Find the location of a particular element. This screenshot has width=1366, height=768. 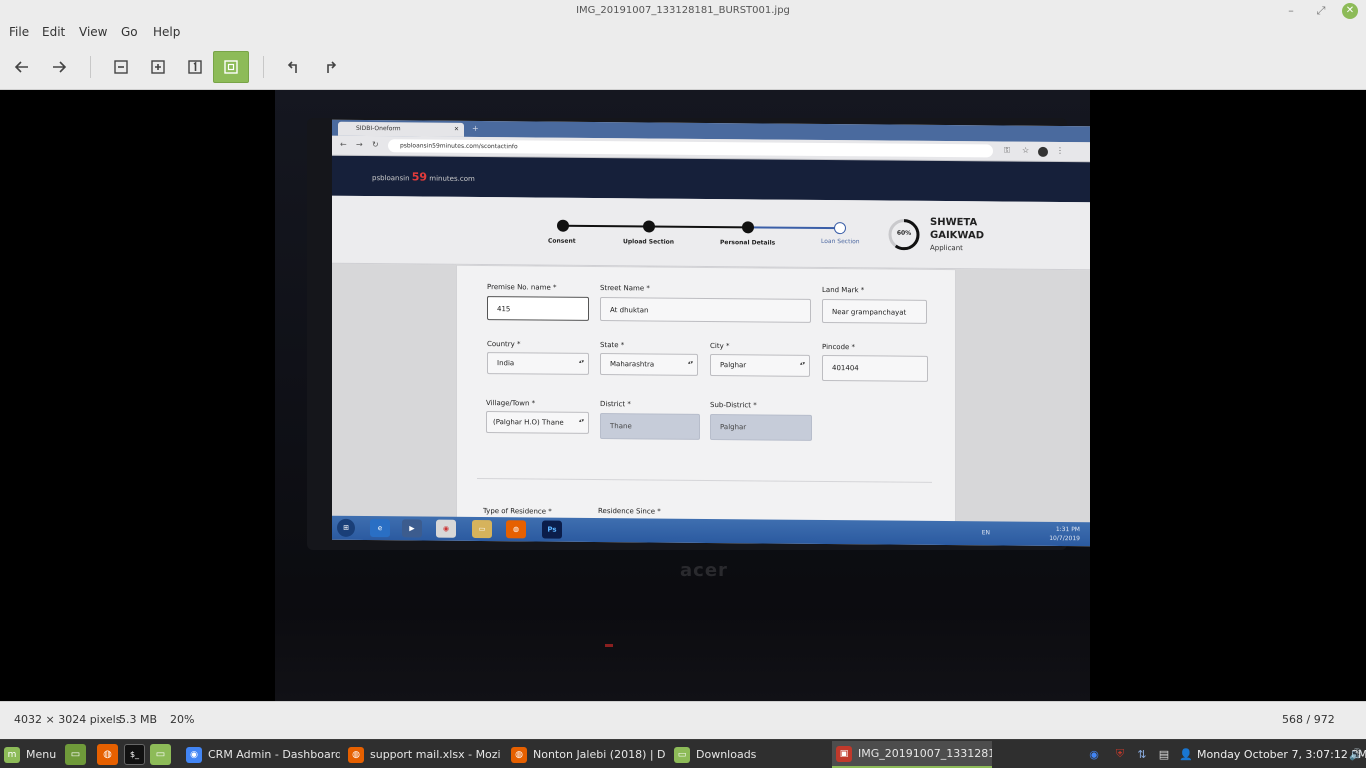

menu-bar: File Edit View Go Help is located at coordinates (683, 33).